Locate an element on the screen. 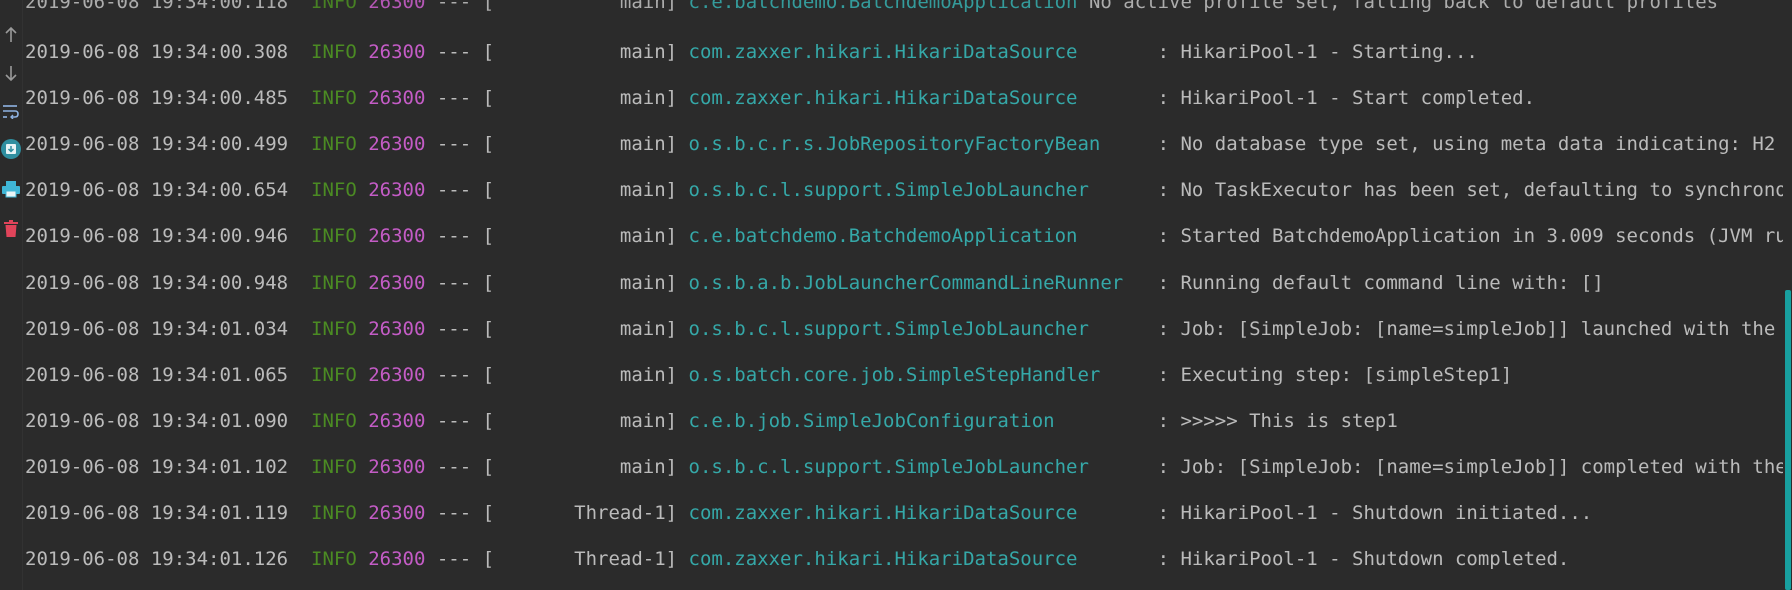  log-timestamp: 2019-06-08 19:34:01.119 is located at coordinates (157, 513).